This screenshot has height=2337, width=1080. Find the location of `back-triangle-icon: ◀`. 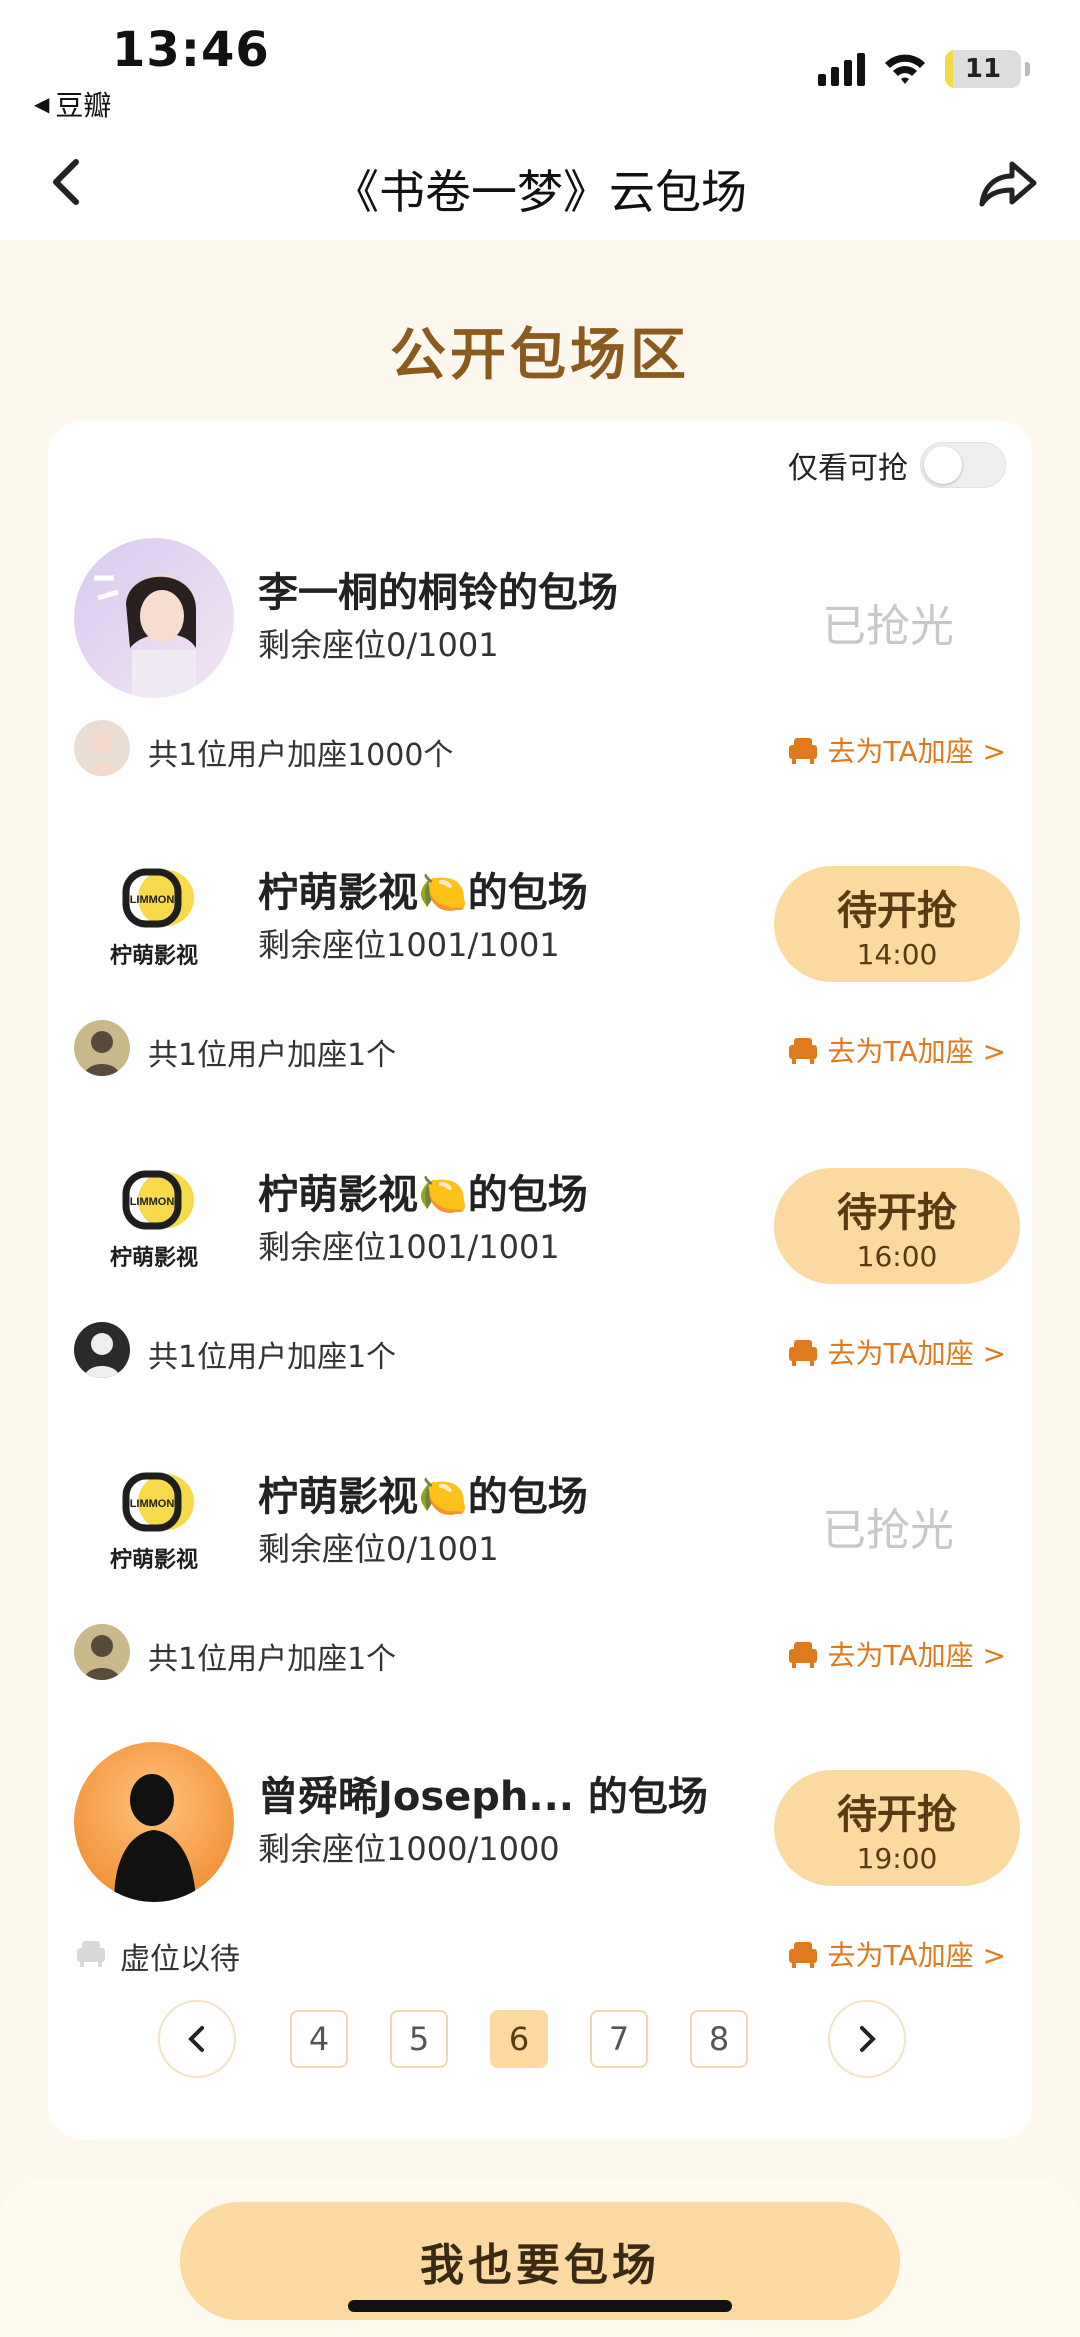

back-triangle-icon: ◀ is located at coordinates (42, 104).